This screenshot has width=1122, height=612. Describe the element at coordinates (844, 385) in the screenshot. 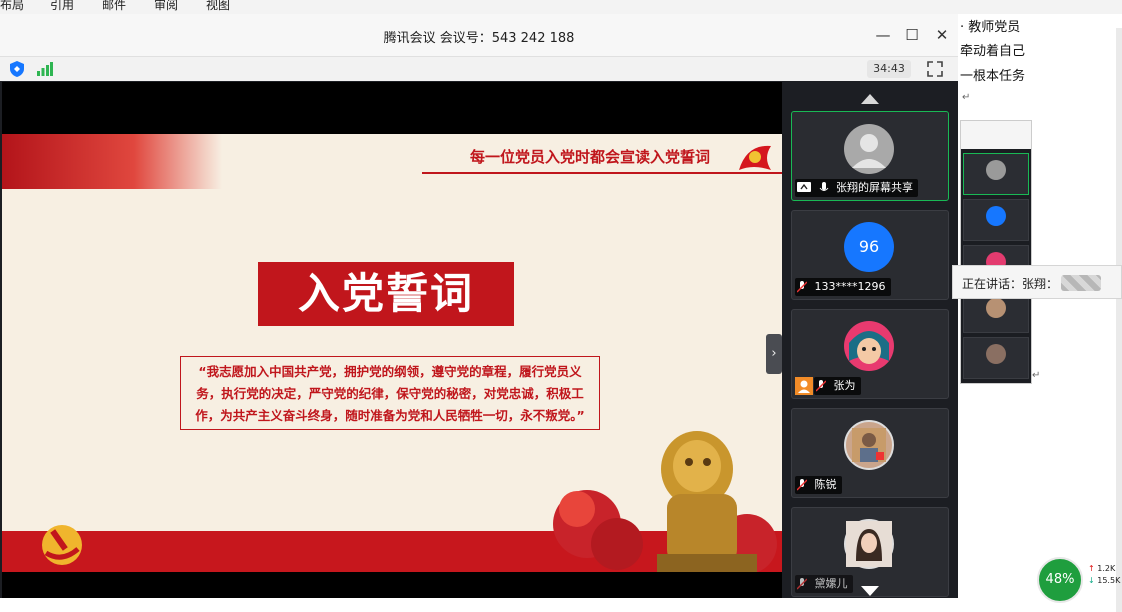

I see `participant-name: 张为` at that location.